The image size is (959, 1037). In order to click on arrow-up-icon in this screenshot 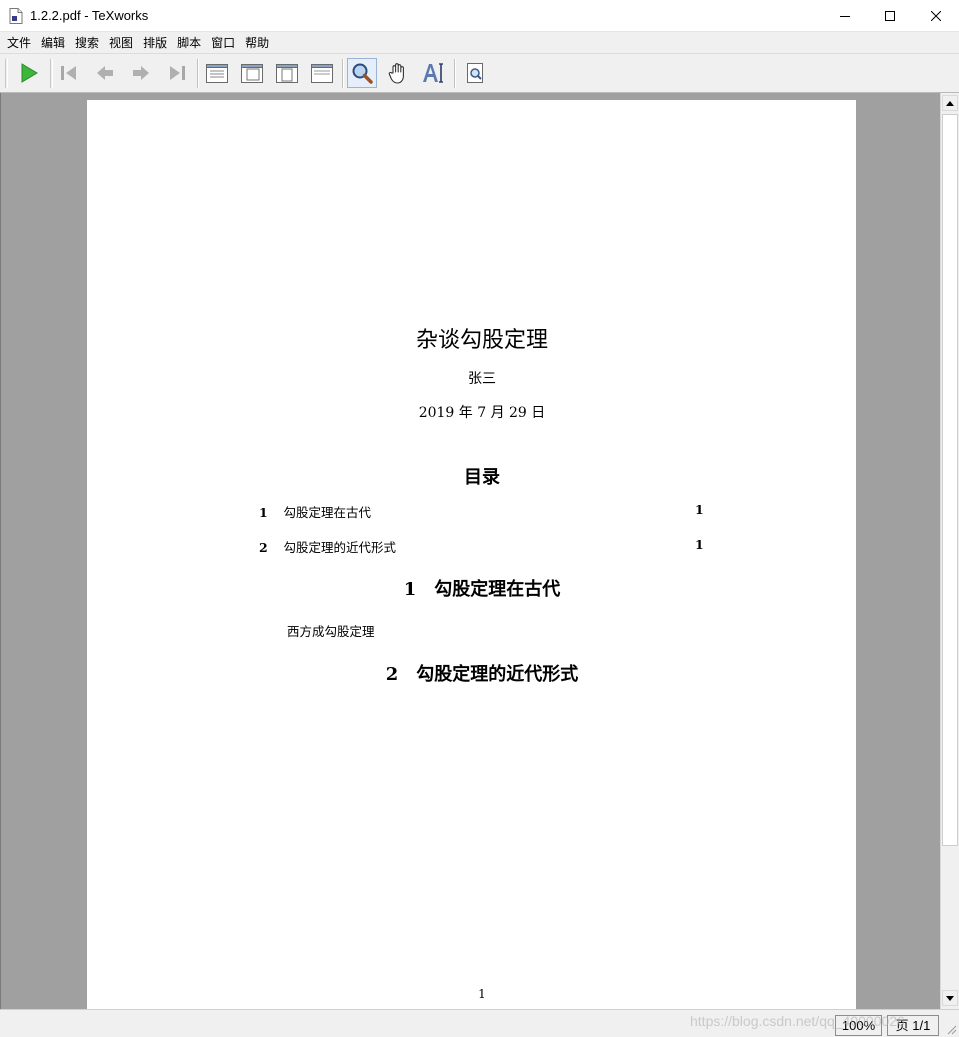, I will do `click(950, 103)`.